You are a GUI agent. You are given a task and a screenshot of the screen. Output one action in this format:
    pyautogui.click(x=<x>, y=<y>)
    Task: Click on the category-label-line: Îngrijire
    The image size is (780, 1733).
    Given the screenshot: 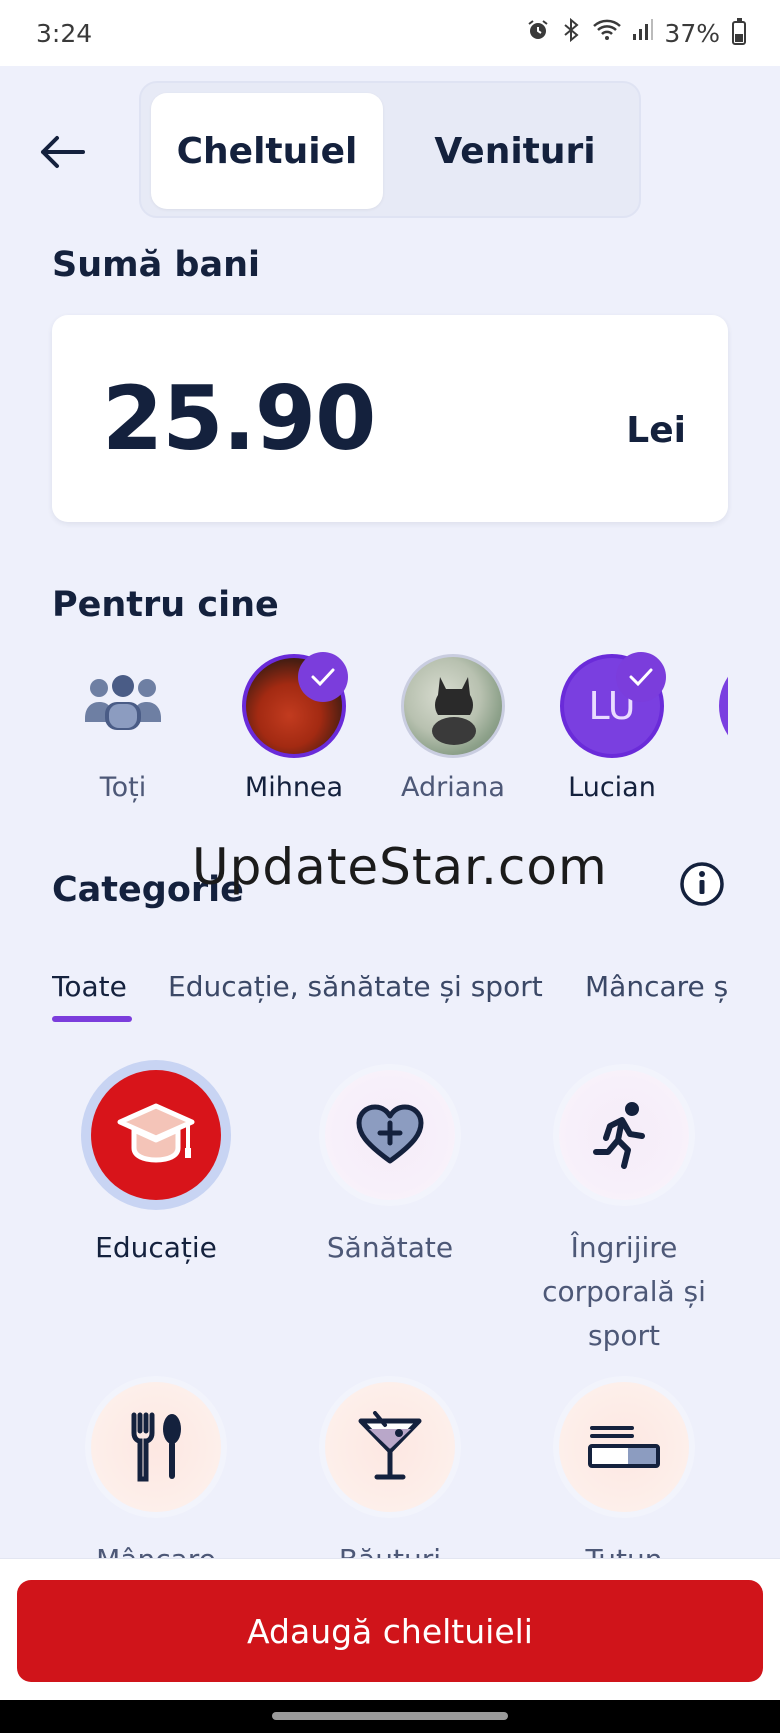 What is the action you would take?
    pyautogui.click(x=624, y=1247)
    